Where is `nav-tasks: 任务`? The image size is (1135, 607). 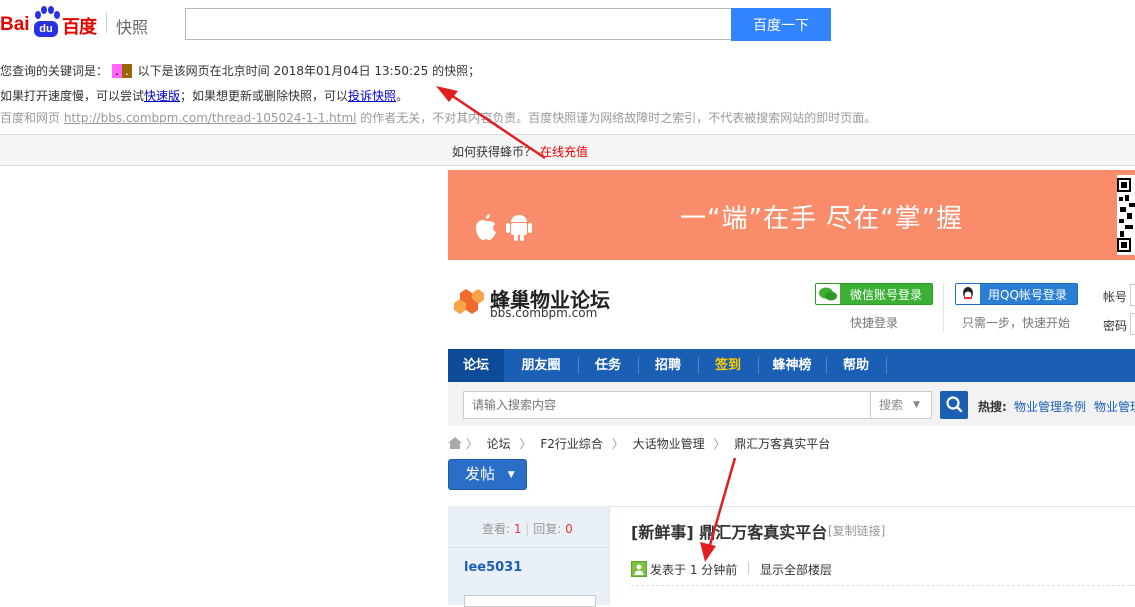
nav-tasks: 任务 is located at coordinates (608, 365).